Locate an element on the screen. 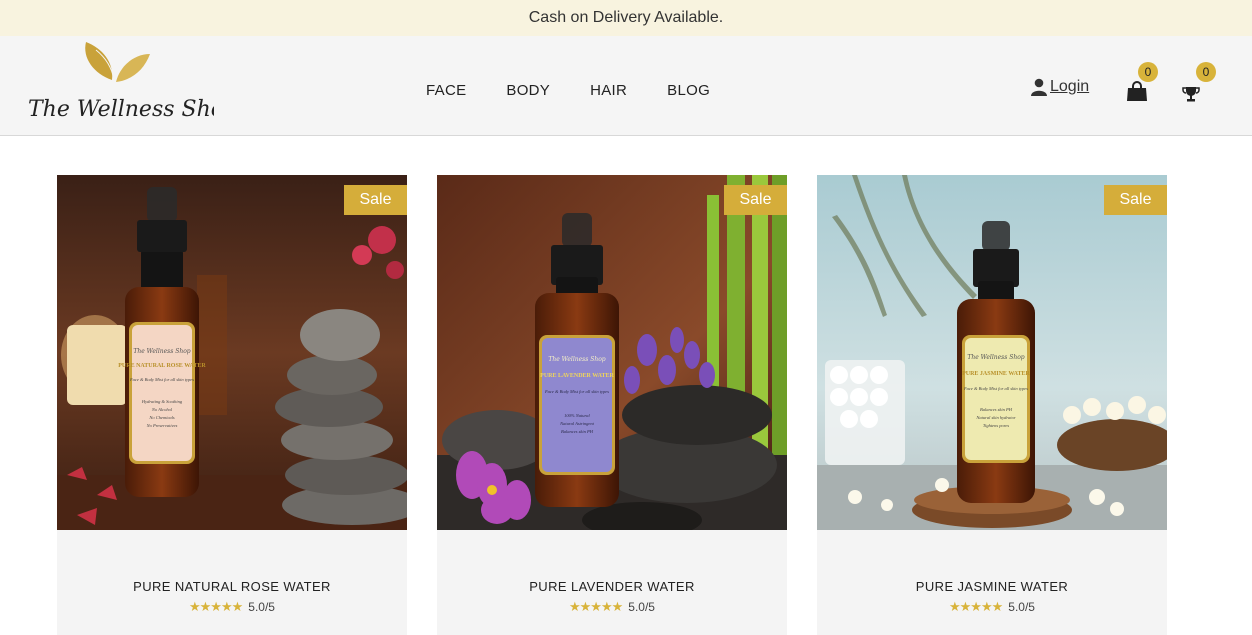  svg-text: Tightens pores is located at coordinates (996, 425).